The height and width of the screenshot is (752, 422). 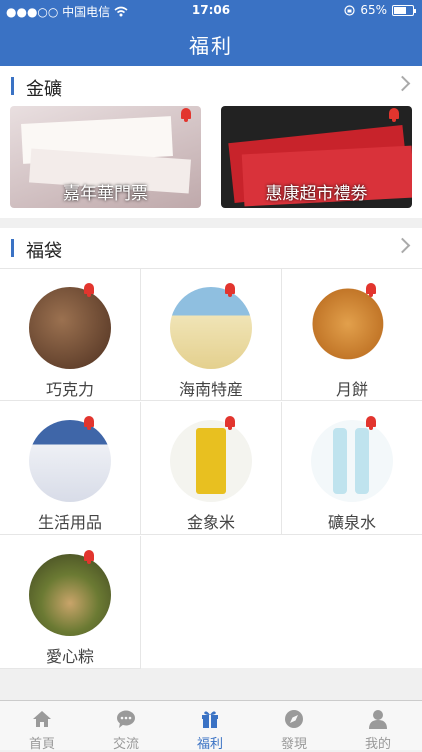 I want to click on tab-label: 首頁, so click(x=41, y=744).